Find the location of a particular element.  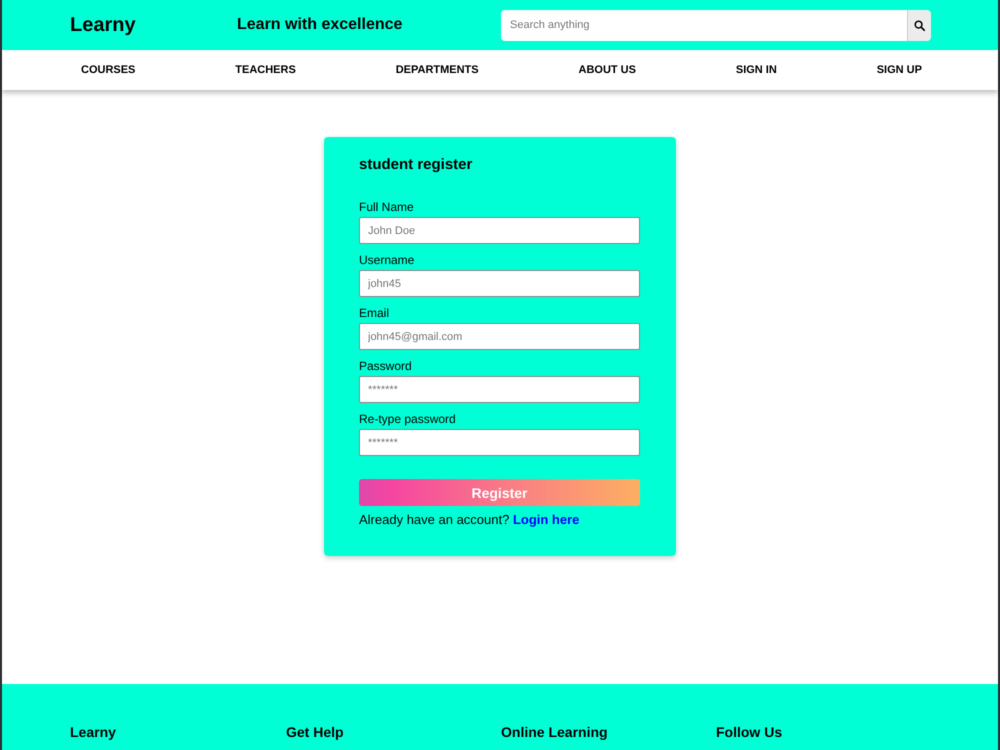

footer-heading: Learny is located at coordinates (93, 732).